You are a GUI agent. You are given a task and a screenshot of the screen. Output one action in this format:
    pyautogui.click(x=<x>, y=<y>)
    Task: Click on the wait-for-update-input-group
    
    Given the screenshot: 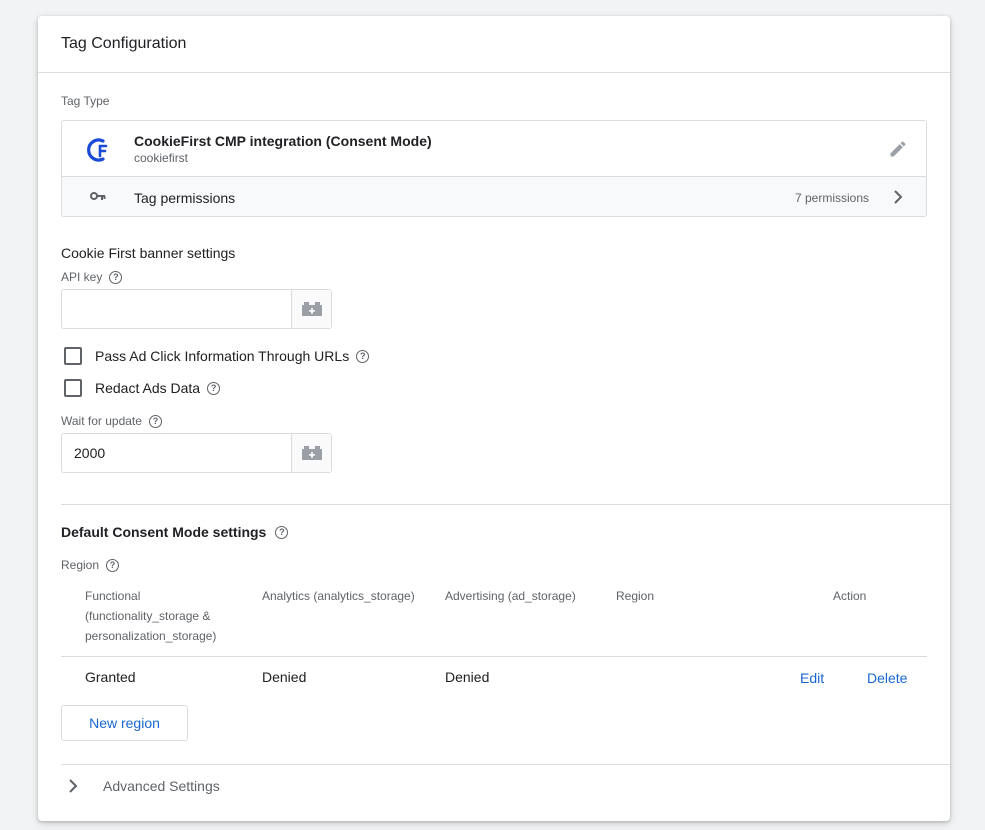 What is the action you would take?
    pyautogui.click(x=196, y=453)
    